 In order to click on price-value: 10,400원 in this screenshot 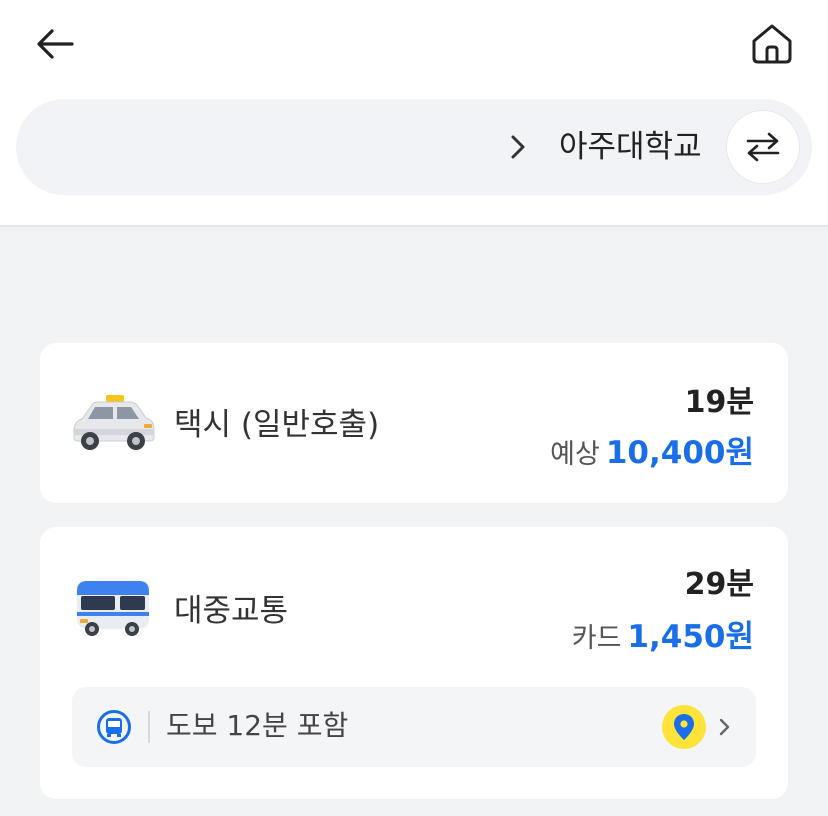, I will do `click(679, 453)`.